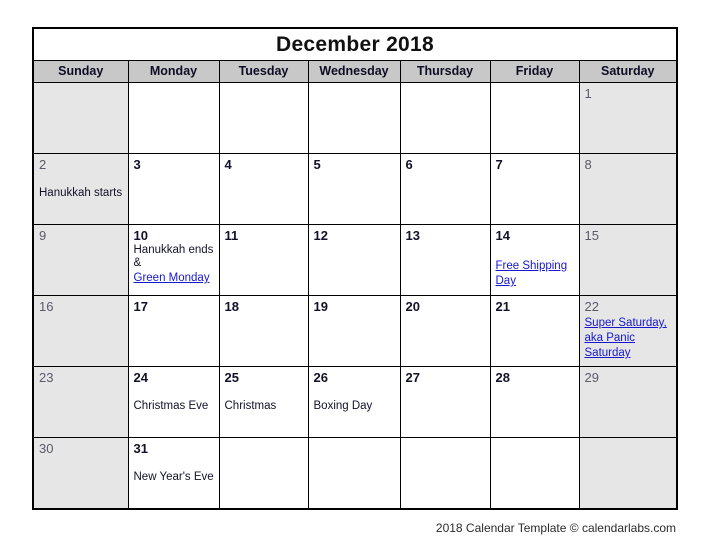 The width and height of the screenshot is (708, 550). Describe the element at coordinates (173, 189) in the screenshot. I see `day-cell-3: 3` at that location.